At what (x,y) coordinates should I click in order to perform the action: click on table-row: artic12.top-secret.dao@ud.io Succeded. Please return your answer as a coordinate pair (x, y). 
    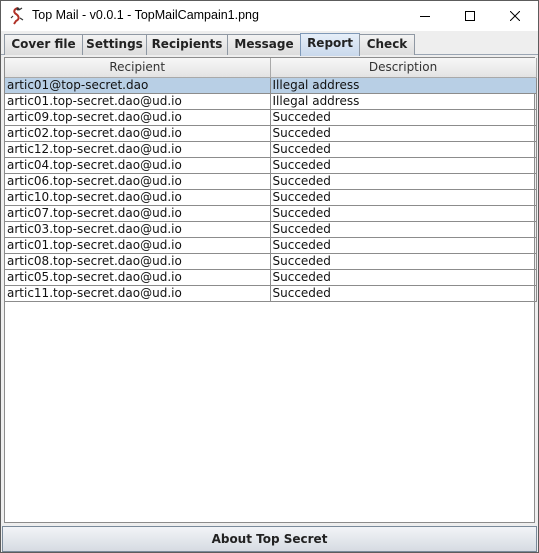
    Looking at the image, I should click on (271, 149).